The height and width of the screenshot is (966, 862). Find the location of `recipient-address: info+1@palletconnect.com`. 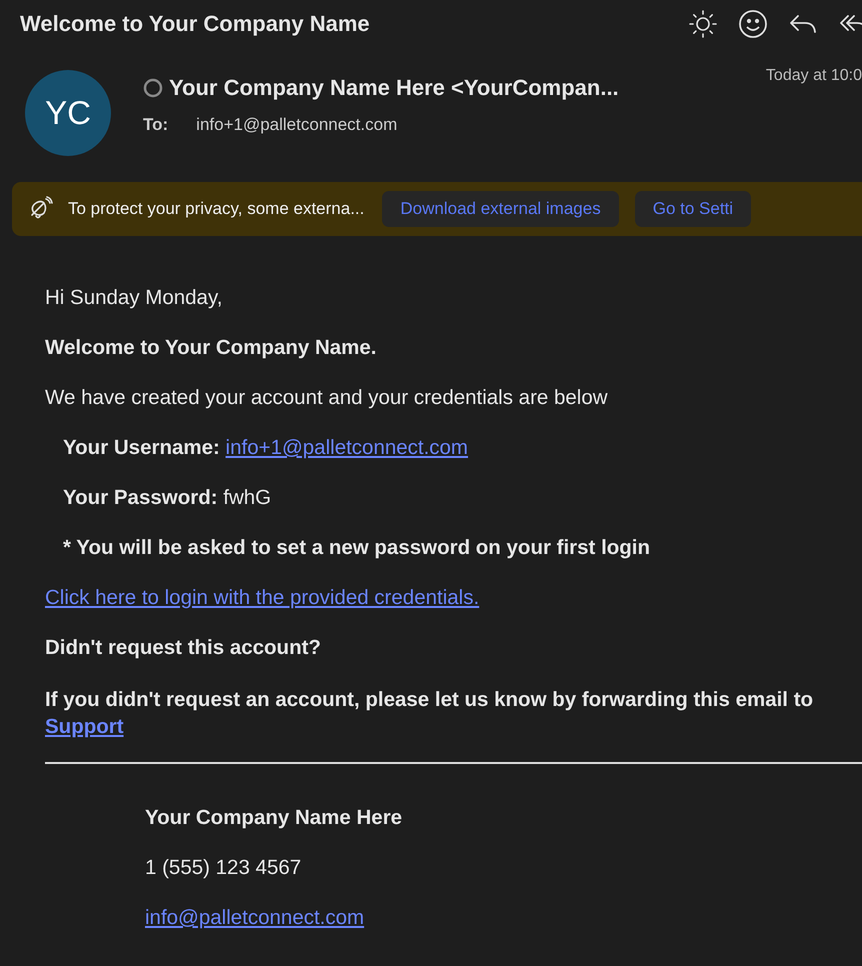

recipient-address: info+1@palletconnect.com is located at coordinates (297, 125).